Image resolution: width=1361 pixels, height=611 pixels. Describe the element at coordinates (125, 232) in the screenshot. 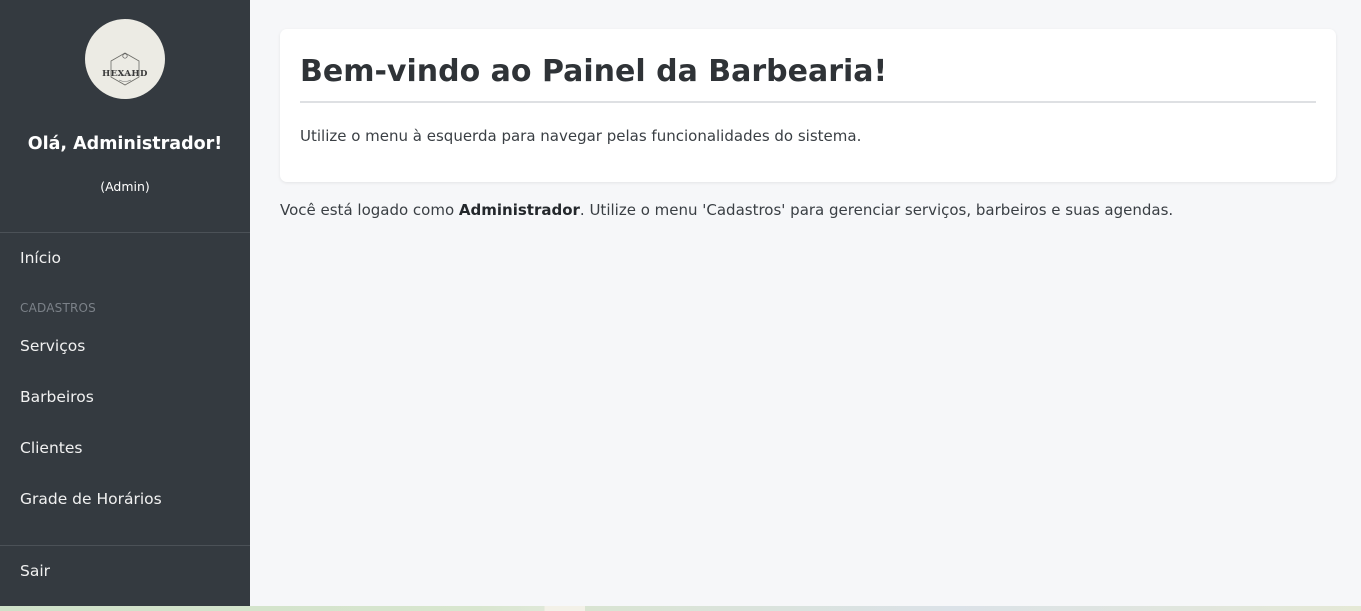

I see `sidebar-divider-top` at that location.